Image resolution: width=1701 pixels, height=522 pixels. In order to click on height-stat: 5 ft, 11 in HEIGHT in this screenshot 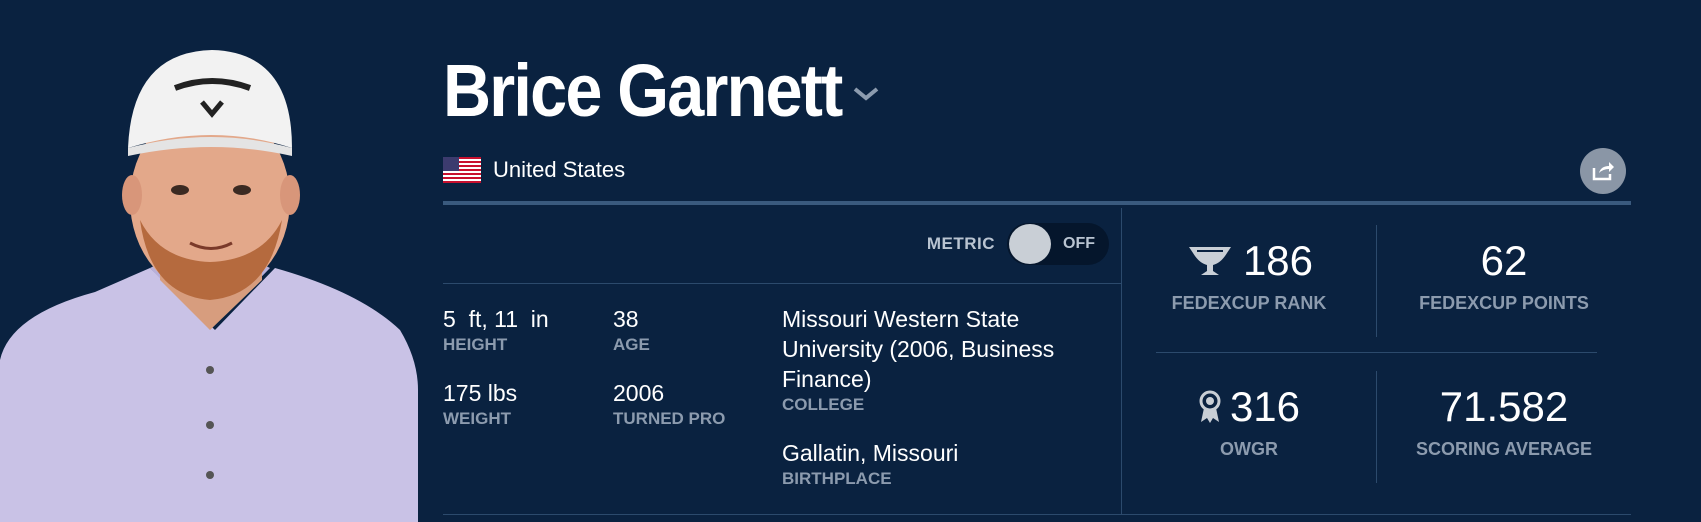, I will do `click(496, 330)`.